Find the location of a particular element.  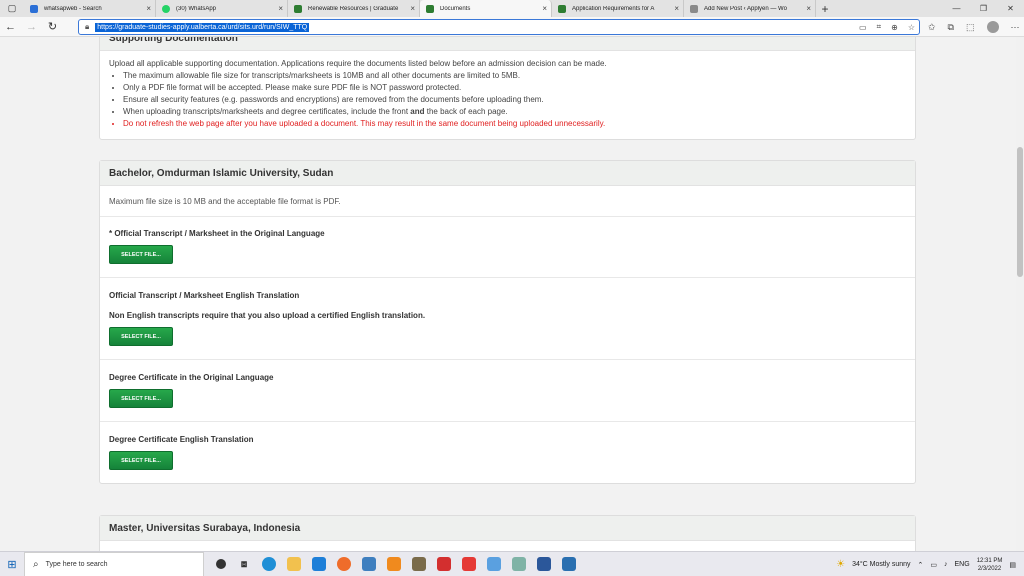

profile-avatar is located at coordinates (992, 27).